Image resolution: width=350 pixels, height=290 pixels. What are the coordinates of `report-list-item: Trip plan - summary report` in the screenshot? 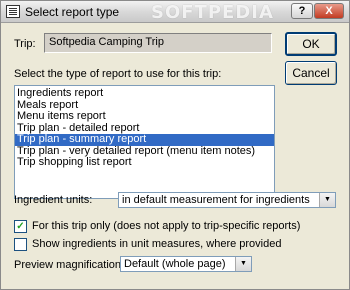 It's located at (144, 139).